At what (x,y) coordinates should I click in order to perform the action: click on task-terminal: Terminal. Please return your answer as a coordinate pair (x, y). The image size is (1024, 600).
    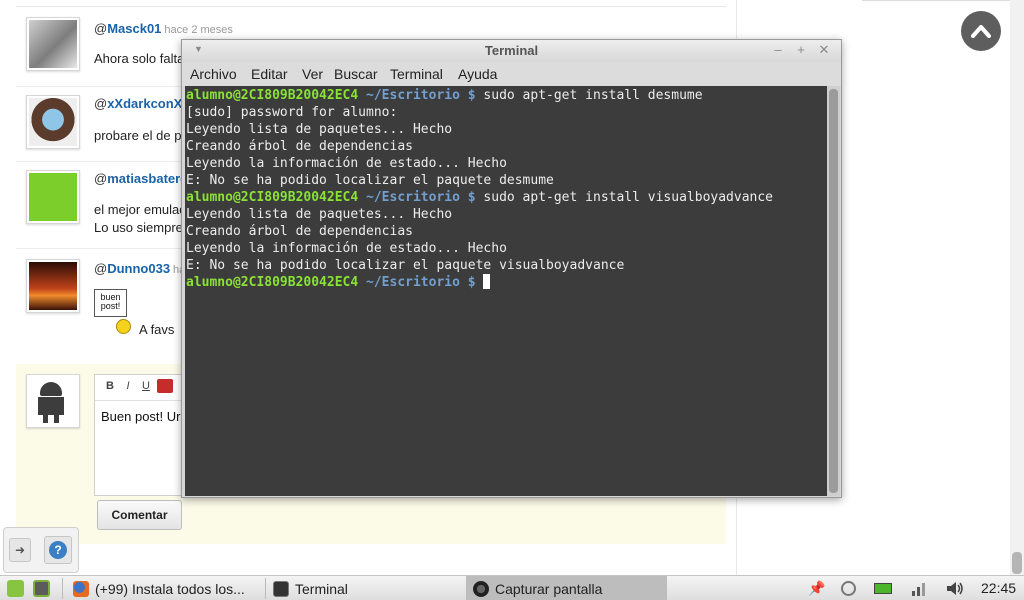
    Looking at the image, I should click on (366, 588).